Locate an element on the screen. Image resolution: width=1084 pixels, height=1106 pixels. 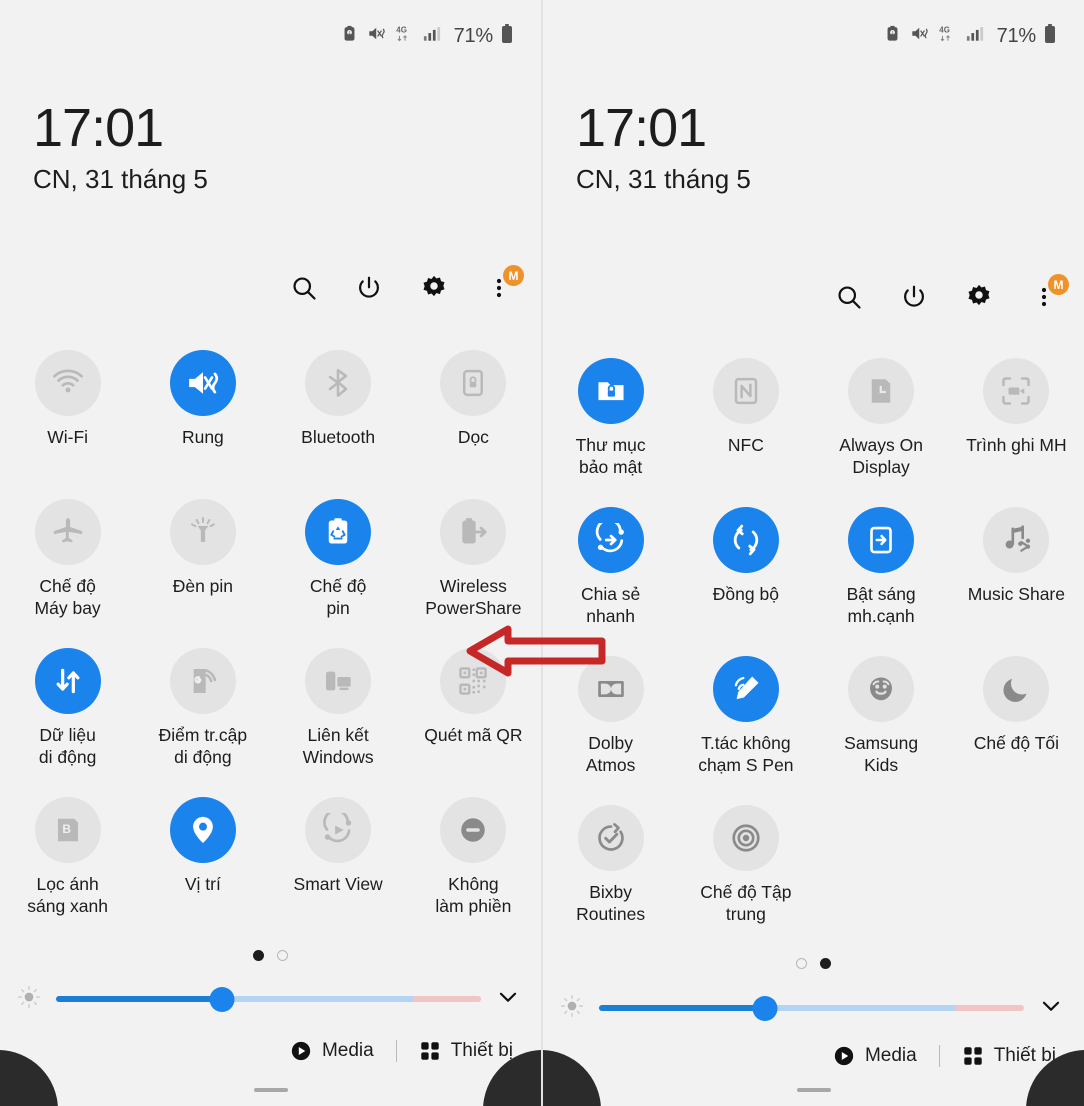
tile-label: Thư mục bảo mật is located at coordinates (610, 456).